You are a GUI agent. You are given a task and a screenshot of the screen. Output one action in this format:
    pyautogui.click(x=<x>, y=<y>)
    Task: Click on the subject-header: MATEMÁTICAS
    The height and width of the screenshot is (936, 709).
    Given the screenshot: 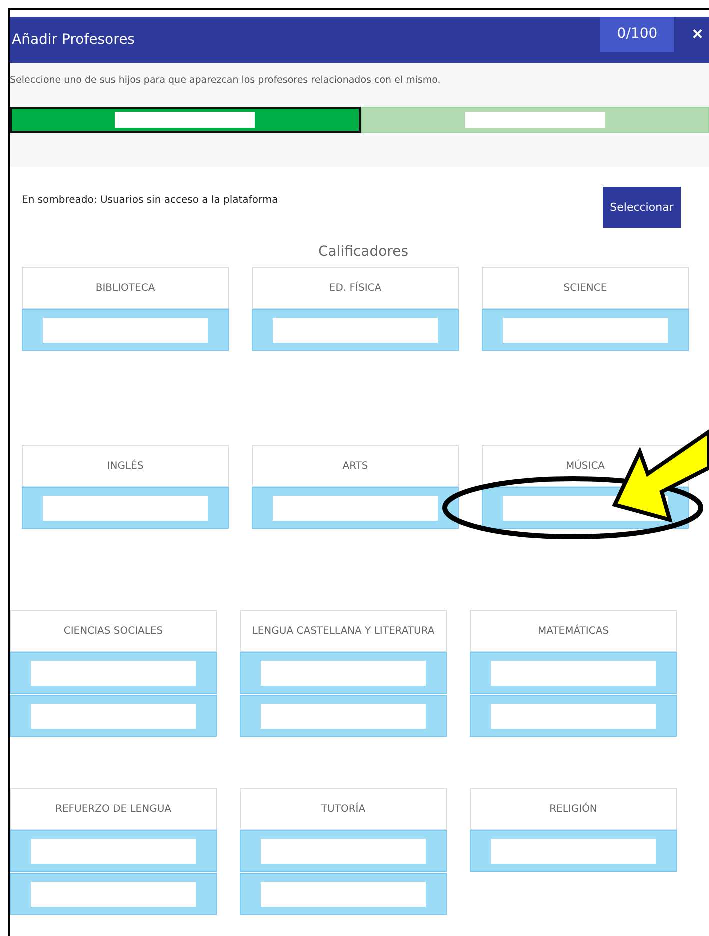 What is the action you would take?
    pyautogui.click(x=573, y=631)
    